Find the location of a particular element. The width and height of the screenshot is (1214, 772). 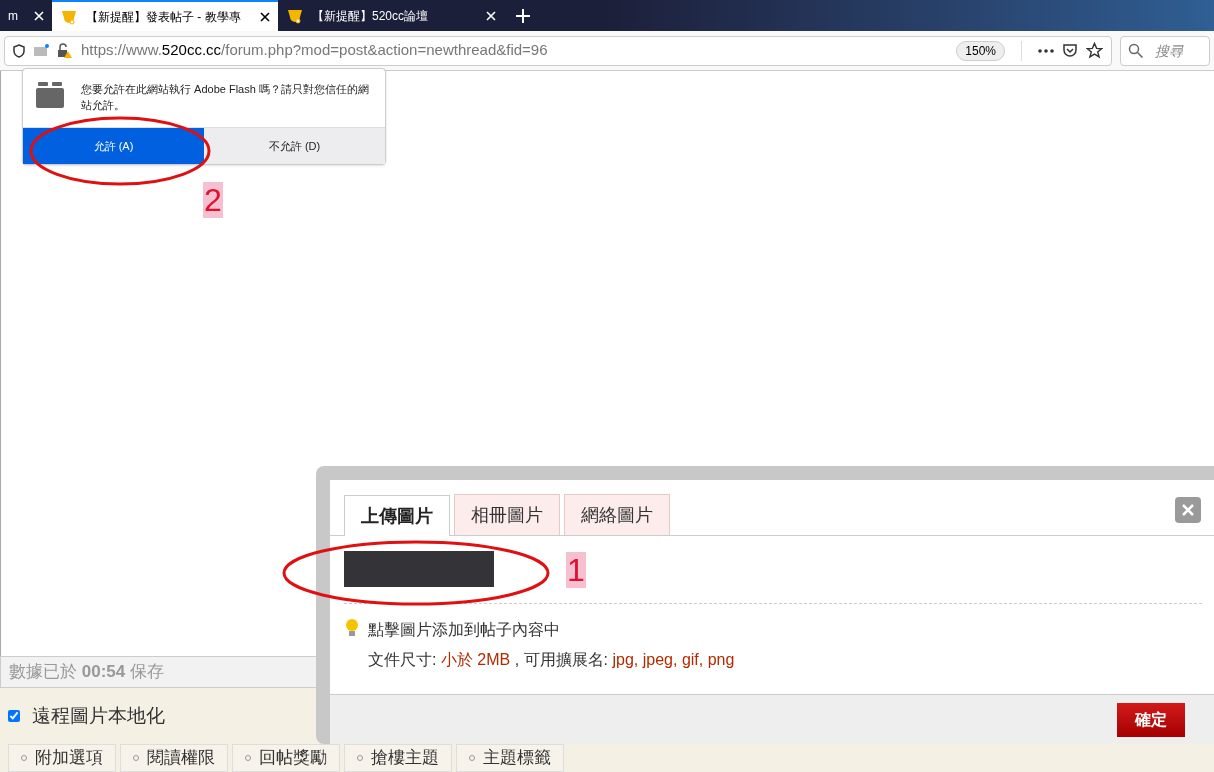

hint-text: 點擊圖片添加到帖子內容中 is located at coordinates (464, 630).